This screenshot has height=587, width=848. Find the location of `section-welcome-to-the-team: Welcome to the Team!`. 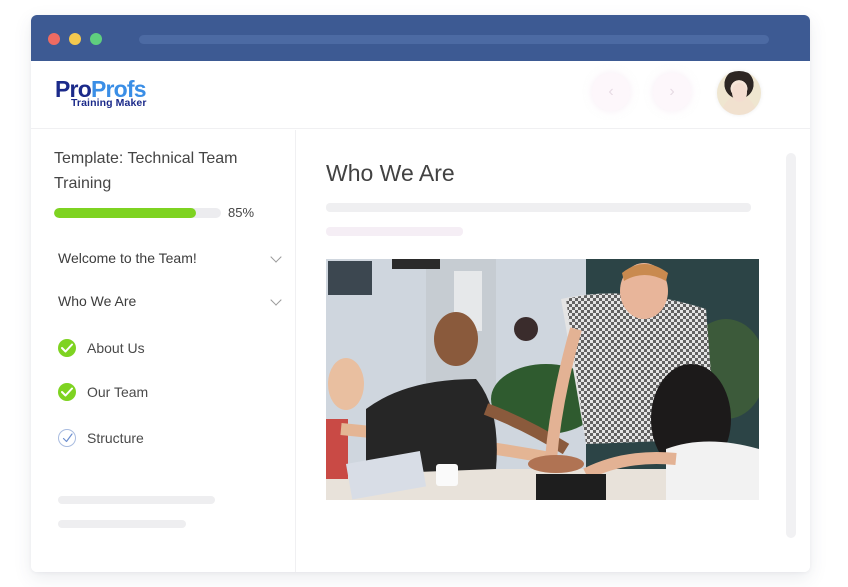

section-welcome-to-the-team: Welcome to the Team! is located at coordinates (170, 261).